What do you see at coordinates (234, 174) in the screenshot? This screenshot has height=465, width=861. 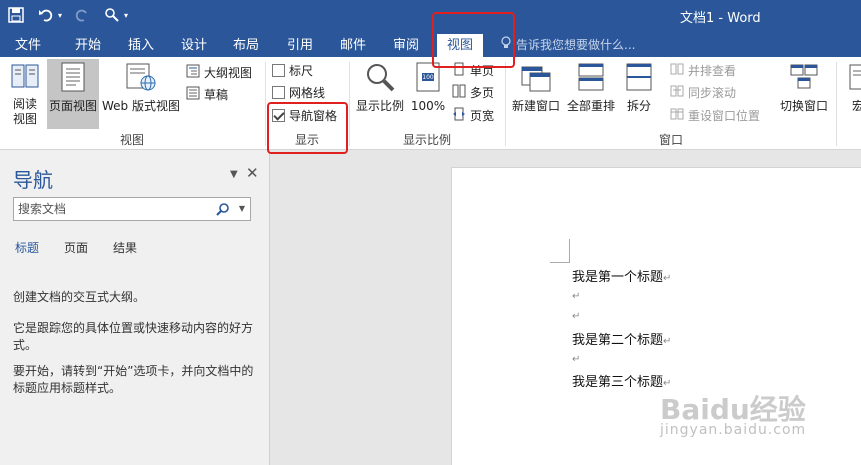 I see `nav-pane-options-icon: ▼` at bounding box center [234, 174].